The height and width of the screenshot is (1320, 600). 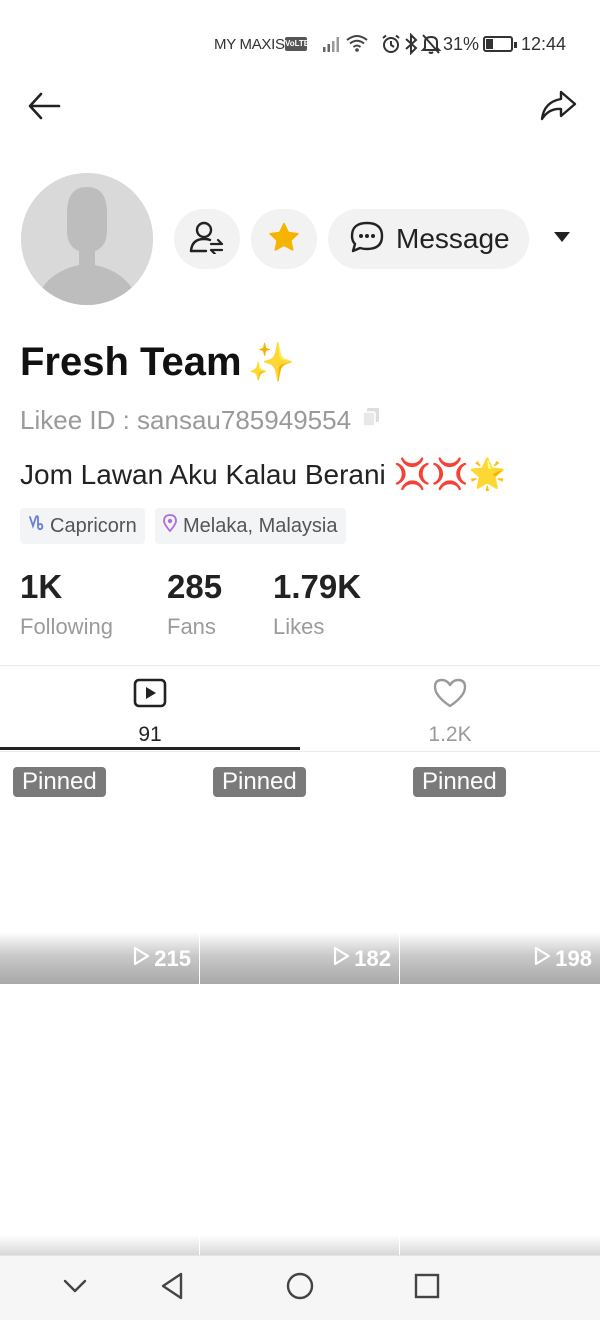 I want to click on location-tag: Melaka, Malaysia, so click(x=250, y=526).